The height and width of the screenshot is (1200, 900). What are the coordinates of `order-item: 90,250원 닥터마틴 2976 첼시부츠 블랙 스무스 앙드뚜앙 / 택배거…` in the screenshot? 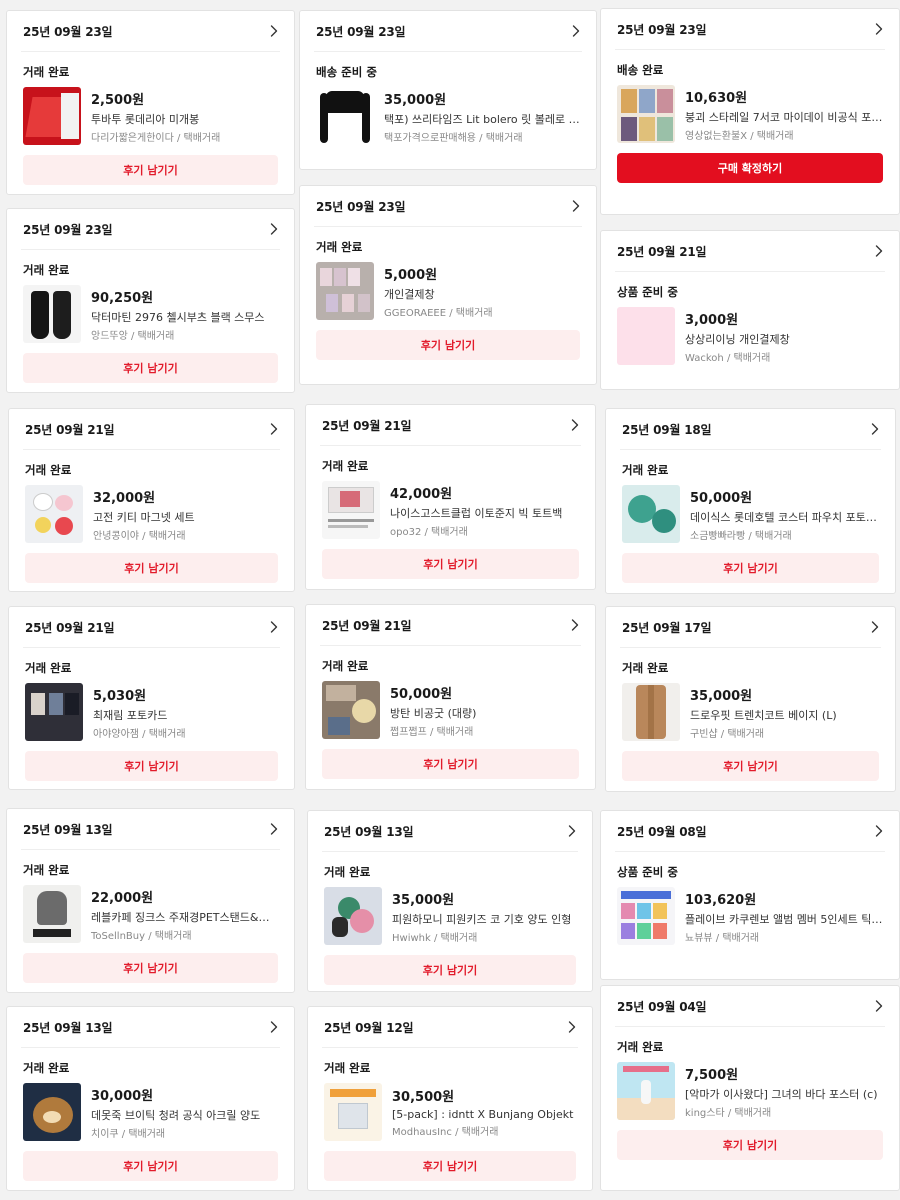 It's located at (150, 314).